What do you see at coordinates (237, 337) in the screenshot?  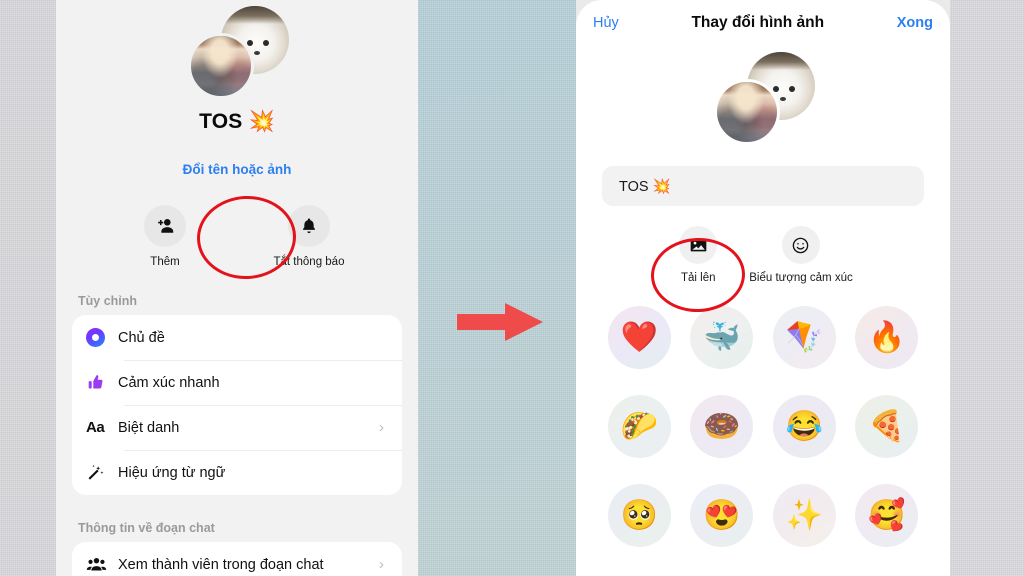 I see `row-theme: Chủ đề` at bounding box center [237, 337].